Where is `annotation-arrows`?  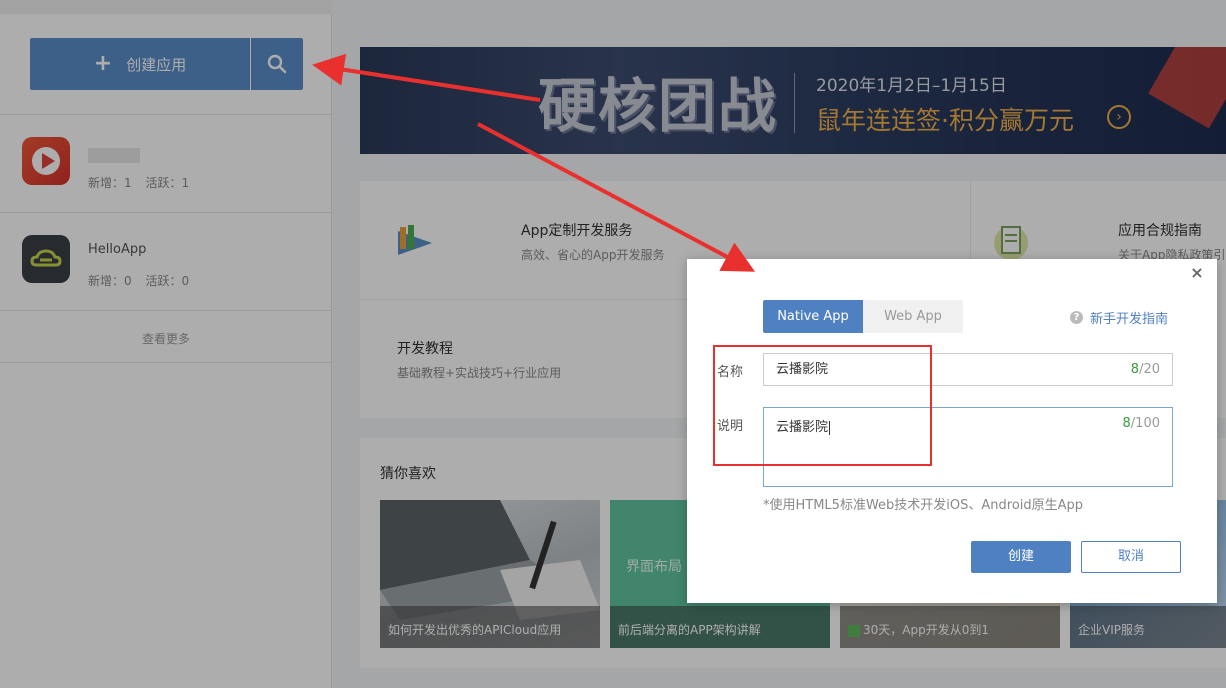 annotation-arrows is located at coordinates (534, 162).